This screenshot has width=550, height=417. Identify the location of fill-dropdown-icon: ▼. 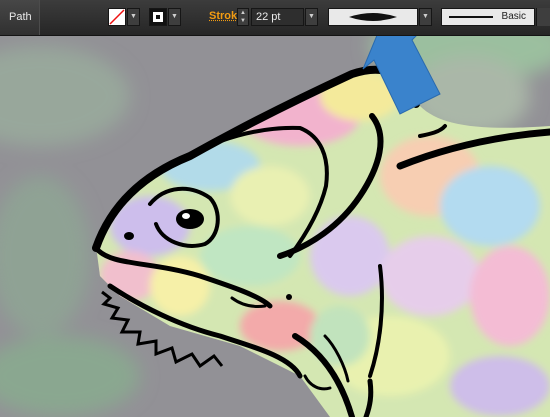
(133, 17).